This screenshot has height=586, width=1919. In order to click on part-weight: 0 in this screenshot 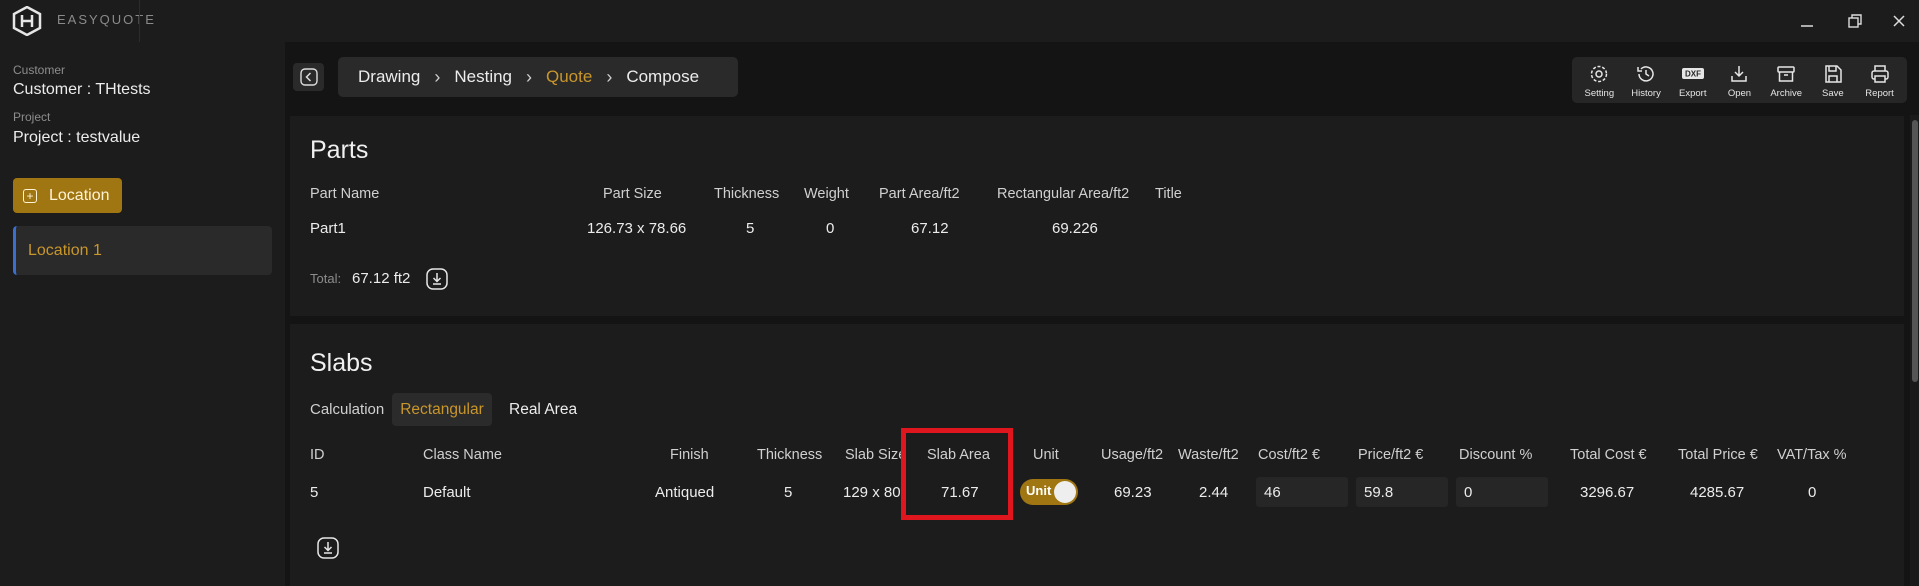, I will do `click(830, 228)`.